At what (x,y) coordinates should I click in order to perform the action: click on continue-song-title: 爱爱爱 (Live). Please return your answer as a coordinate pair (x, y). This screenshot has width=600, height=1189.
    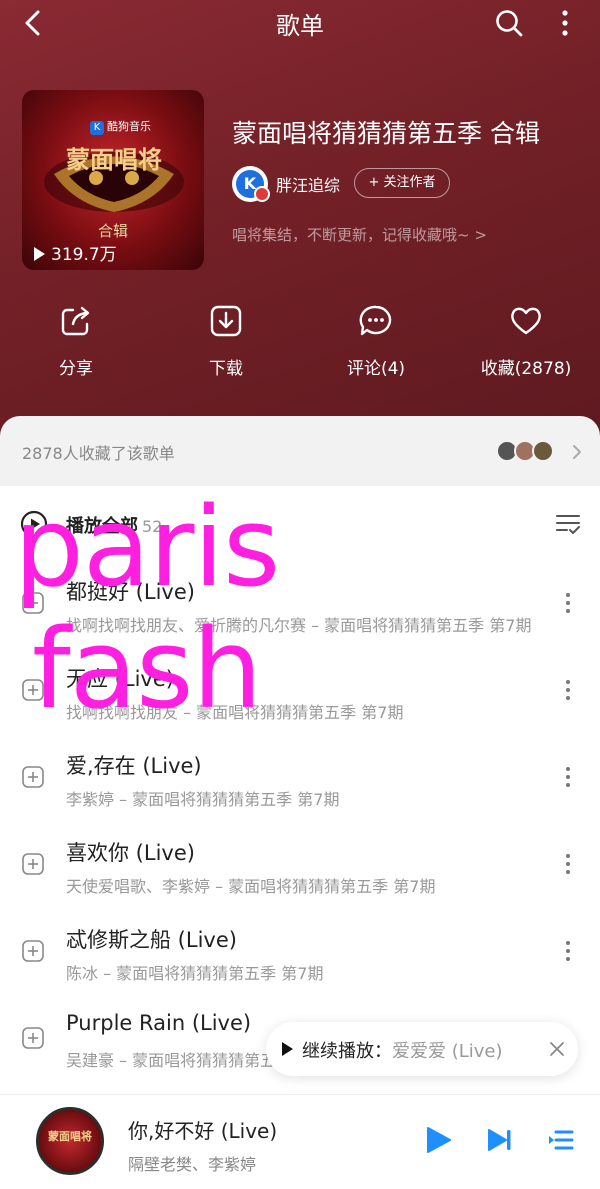
    Looking at the image, I should click on (447, 1051).